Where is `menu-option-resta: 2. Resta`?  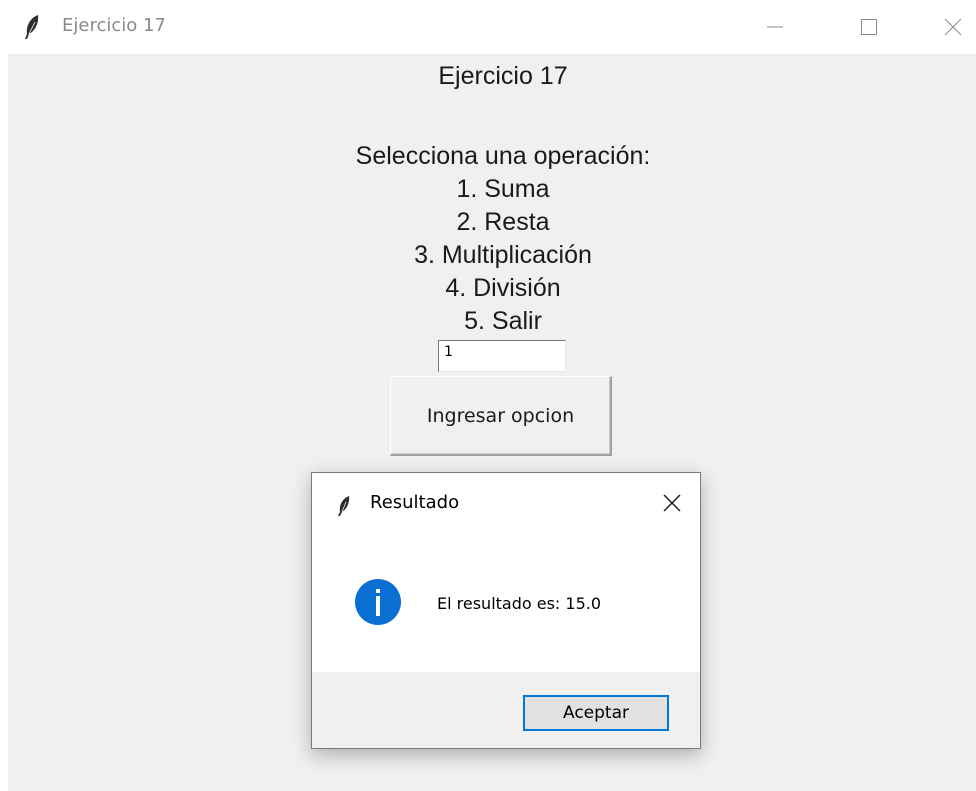
menu-option-resta: 2. Resta is located at coordinates (503, 222).